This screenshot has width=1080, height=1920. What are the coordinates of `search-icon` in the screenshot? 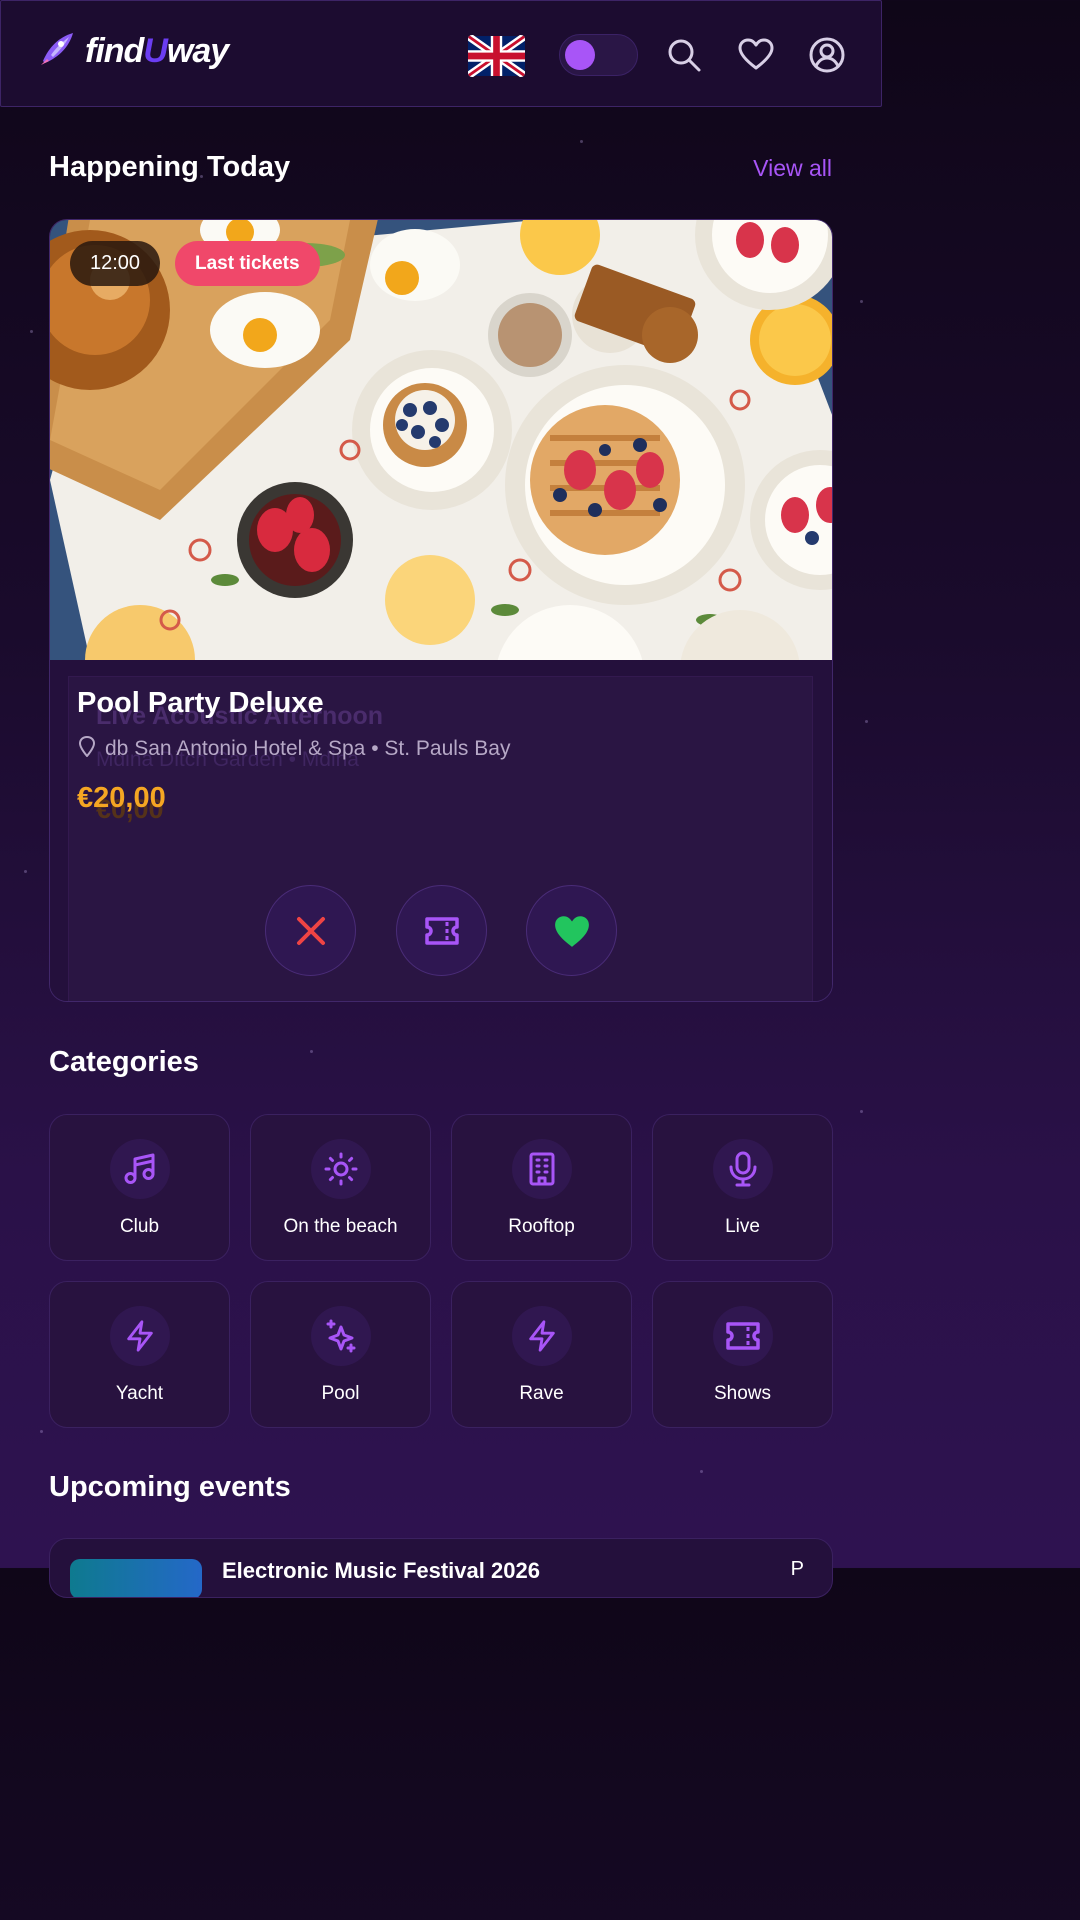 It's located at (684, 55).